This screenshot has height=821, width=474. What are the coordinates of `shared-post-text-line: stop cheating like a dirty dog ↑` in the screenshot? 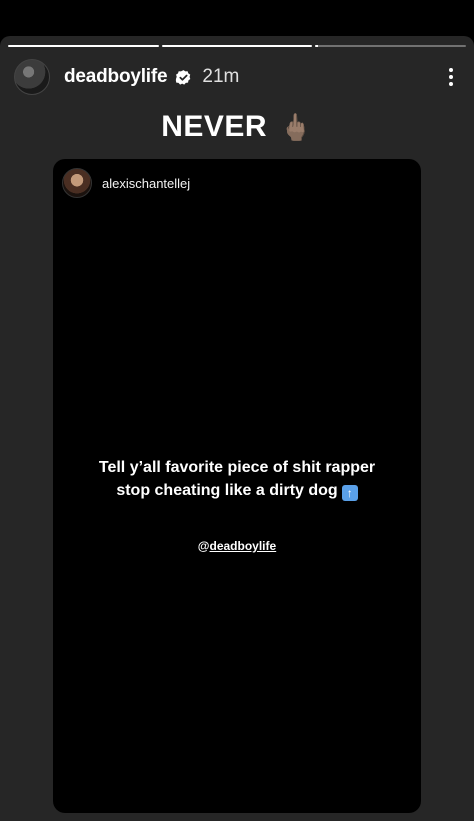 It's located at (237, 490).